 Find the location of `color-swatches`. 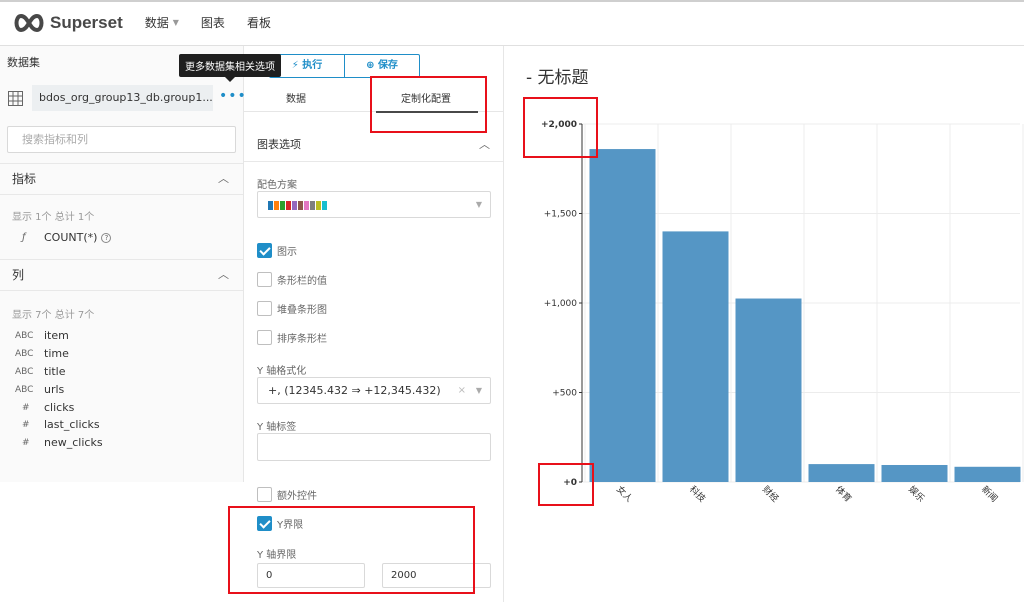

color-swatches is located at coordinates (298, 205).